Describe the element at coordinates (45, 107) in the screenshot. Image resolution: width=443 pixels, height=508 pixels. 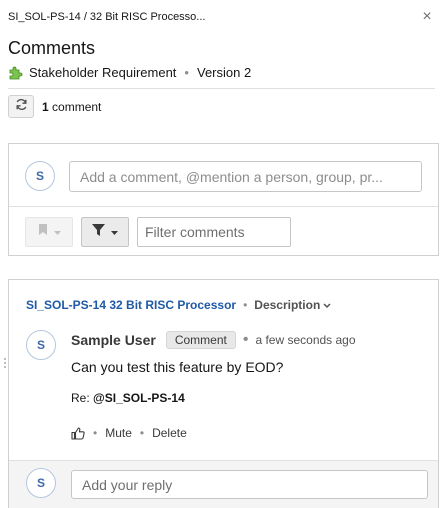
I see `comment-count-number: 1` at that location.